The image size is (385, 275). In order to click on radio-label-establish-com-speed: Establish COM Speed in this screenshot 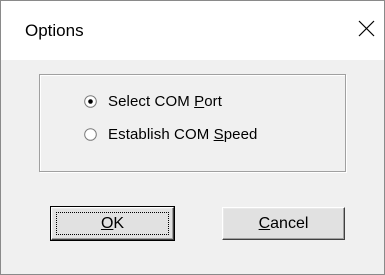, I will do `click(183, 134)`.